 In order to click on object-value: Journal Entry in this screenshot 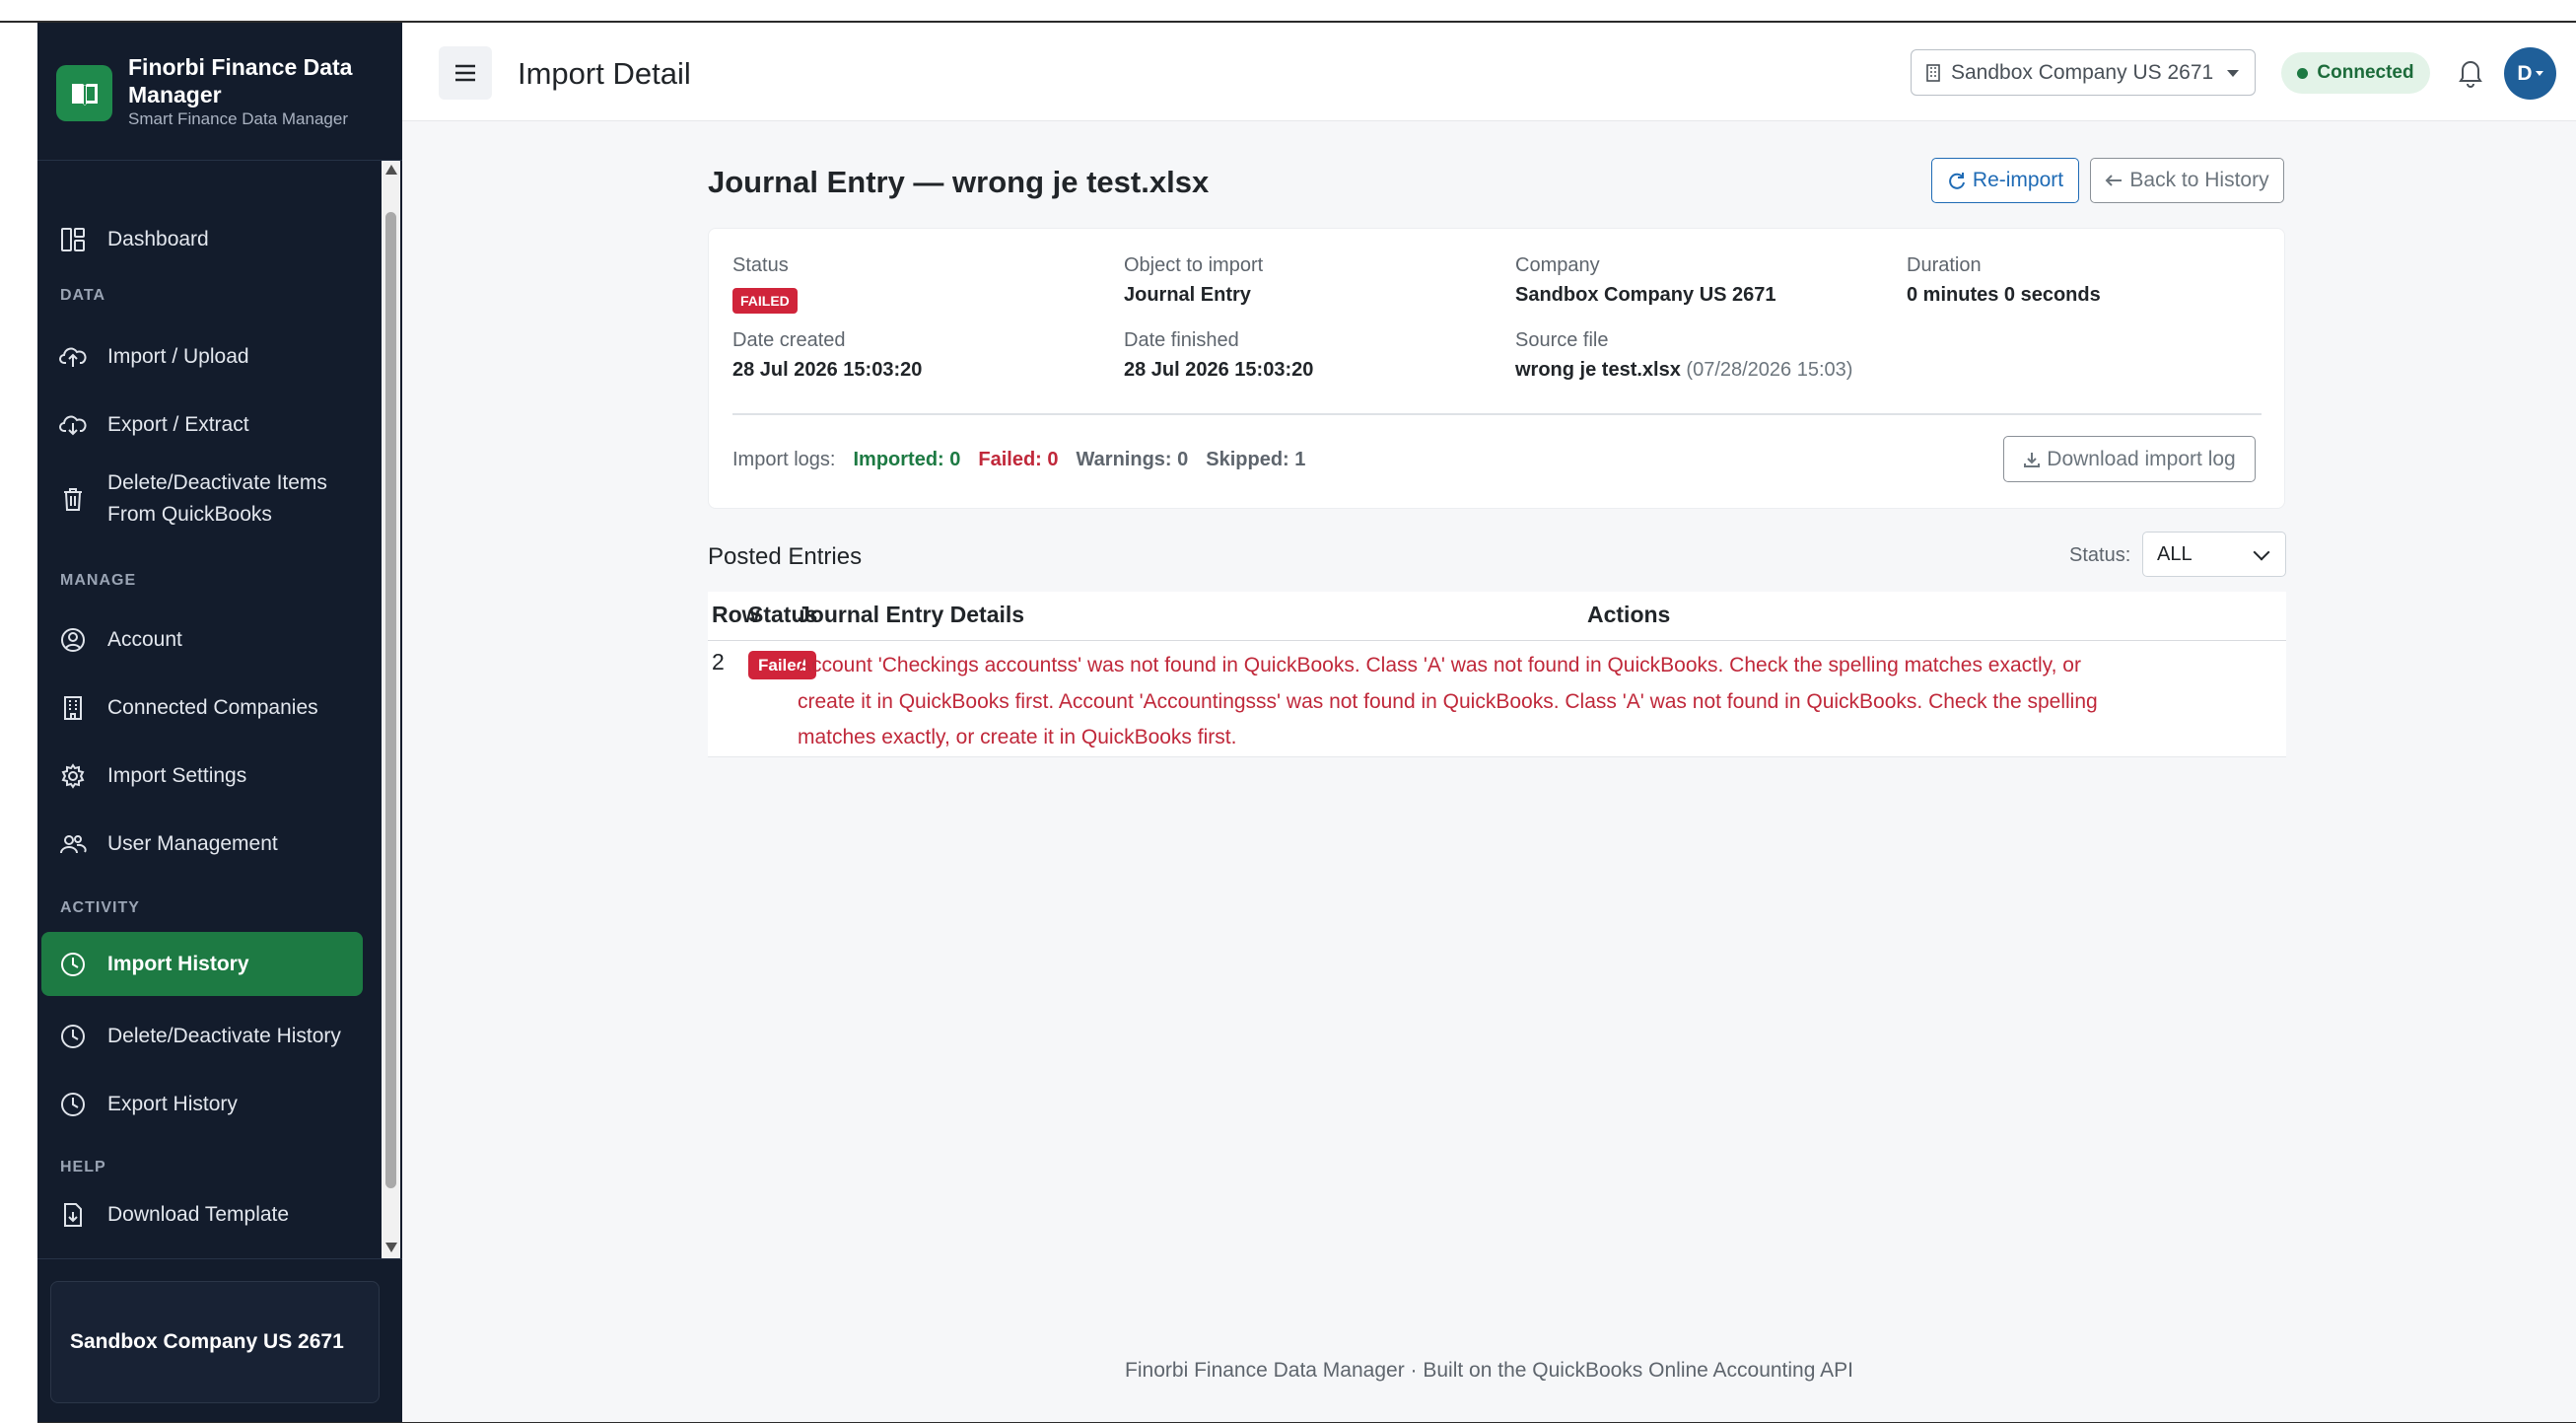, I will do `click(1187, 295)`.